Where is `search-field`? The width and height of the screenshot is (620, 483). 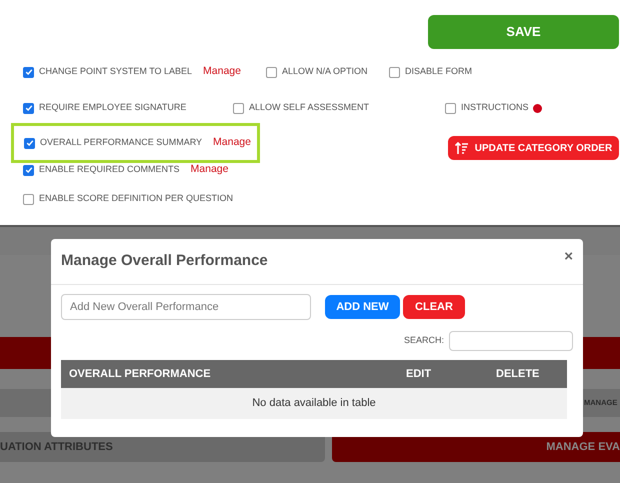
search-field is located at coordinates (511, 341).